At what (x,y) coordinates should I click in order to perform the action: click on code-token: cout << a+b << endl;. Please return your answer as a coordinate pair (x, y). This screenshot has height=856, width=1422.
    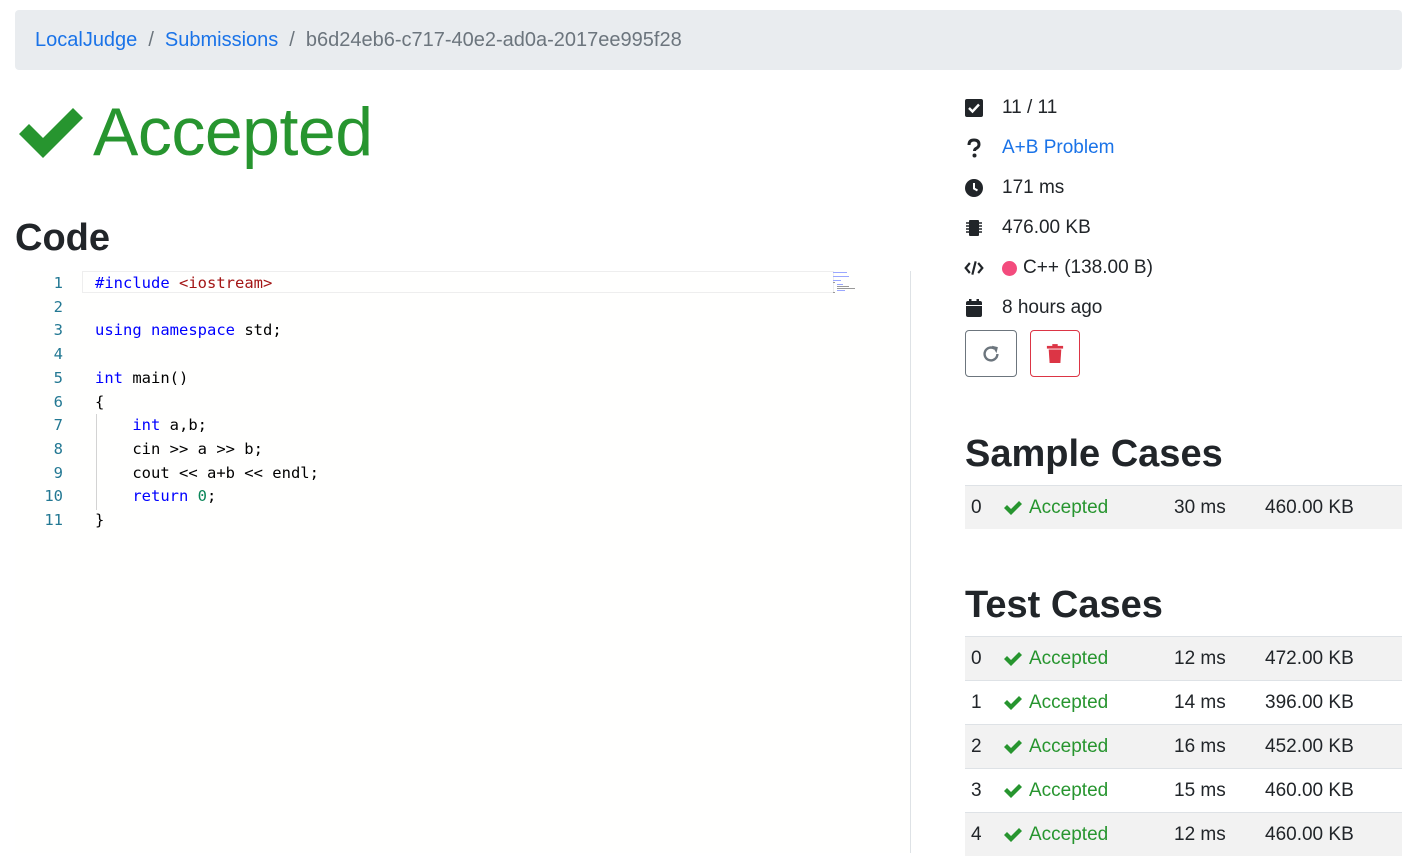
    Looking at the image, I should click on (207, 472).